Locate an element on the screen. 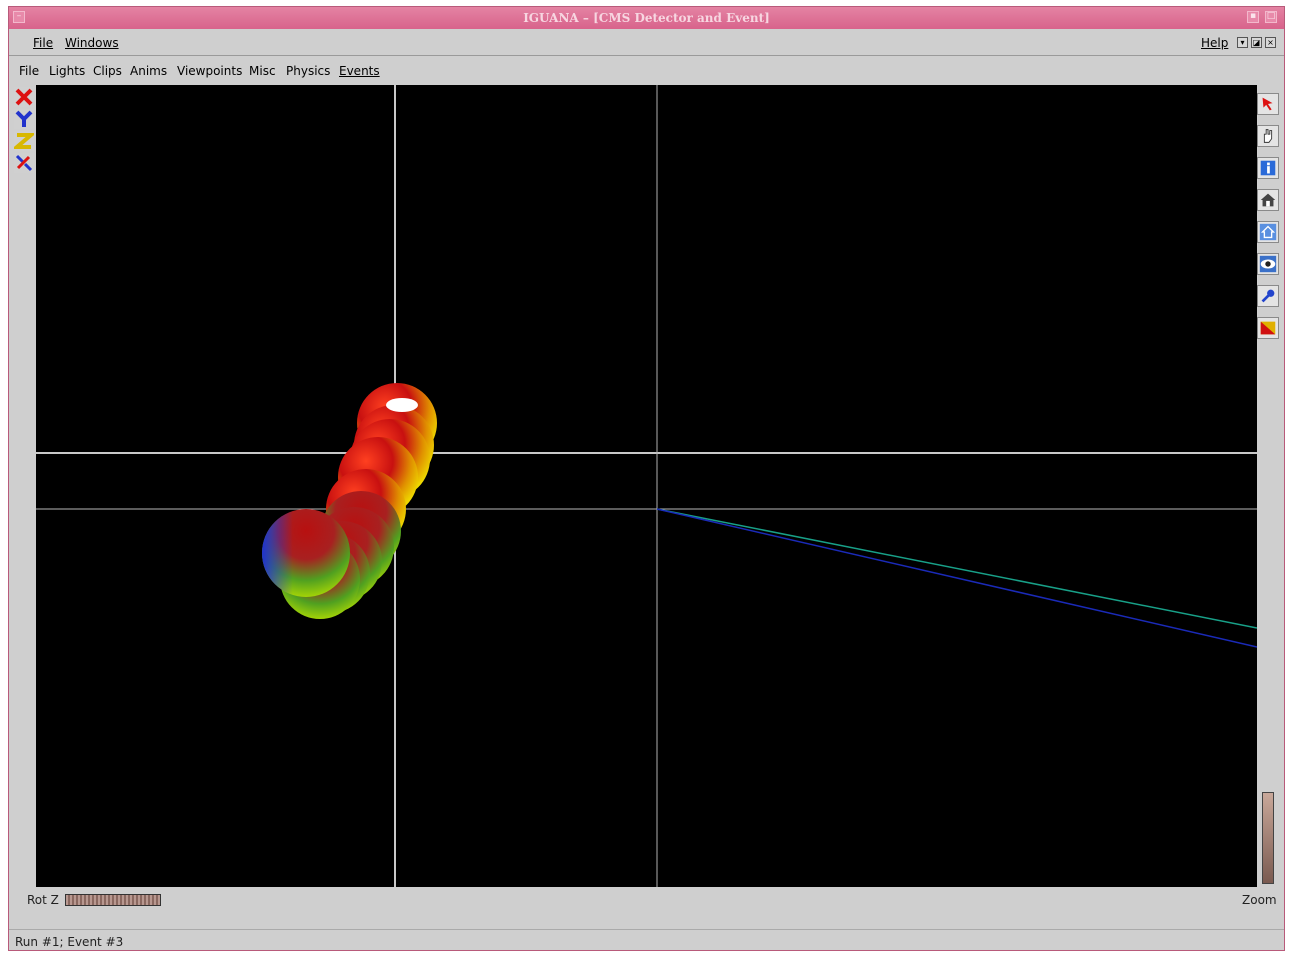 The height and width of the screenshot is (953, 1290). status-text: Run #1; Event #3 is located at coordinates (69, 942).